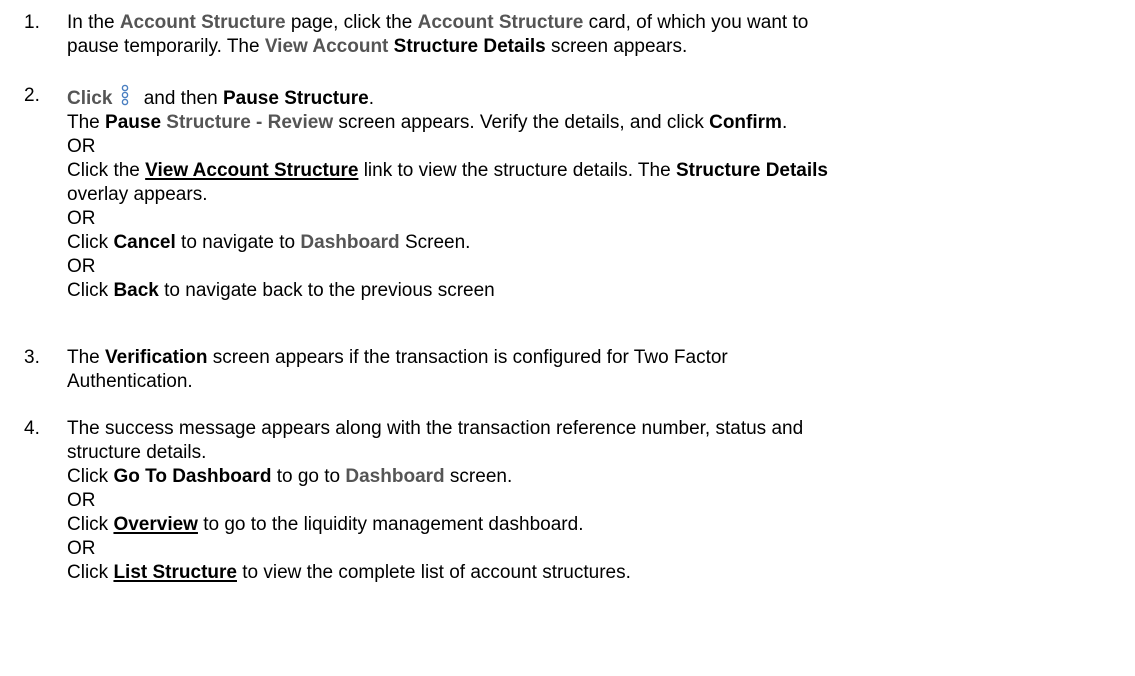  Describe the element at coordinates (250, 122) in the screenshot. I see `ui-reference: Structure - Review` at that location.